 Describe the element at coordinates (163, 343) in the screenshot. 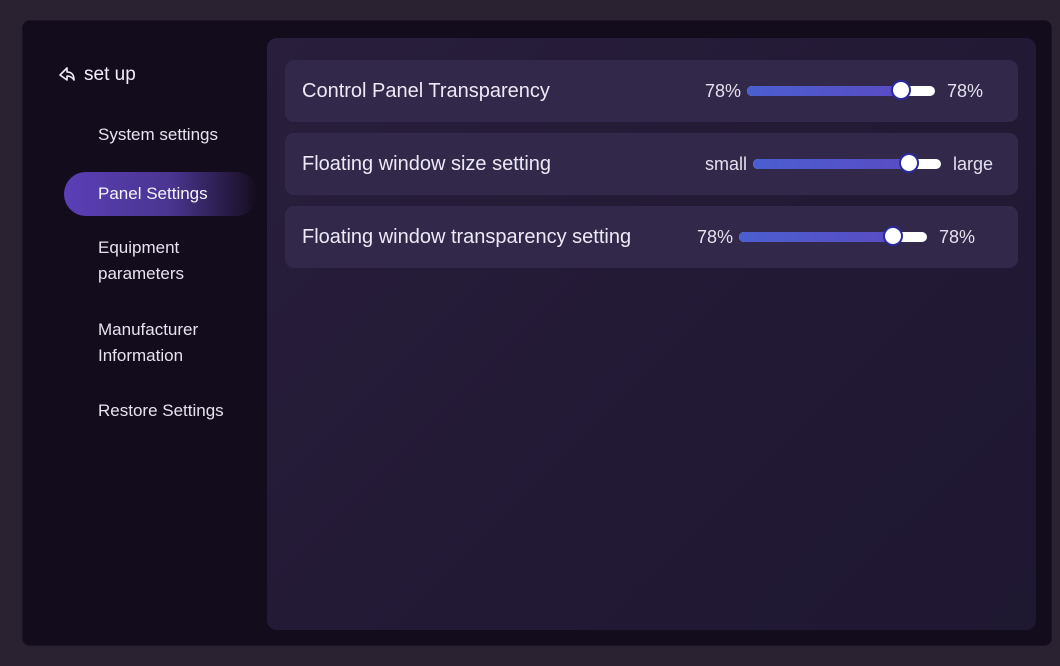

I see `sidebar-item-manufacturer-information: Manufacturer Information` at that location.